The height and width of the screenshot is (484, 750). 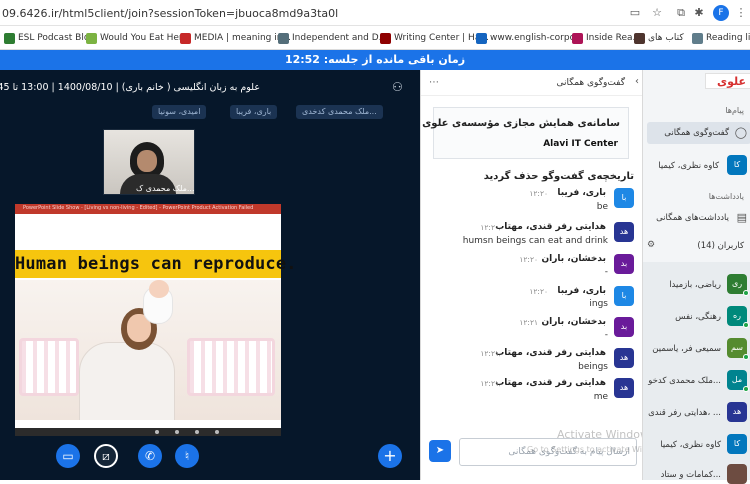 What do you see at coordinates (651, 245) in the screenshot?
I see `settings-gear-icon: ⚙` at bounding box center [651, 245].